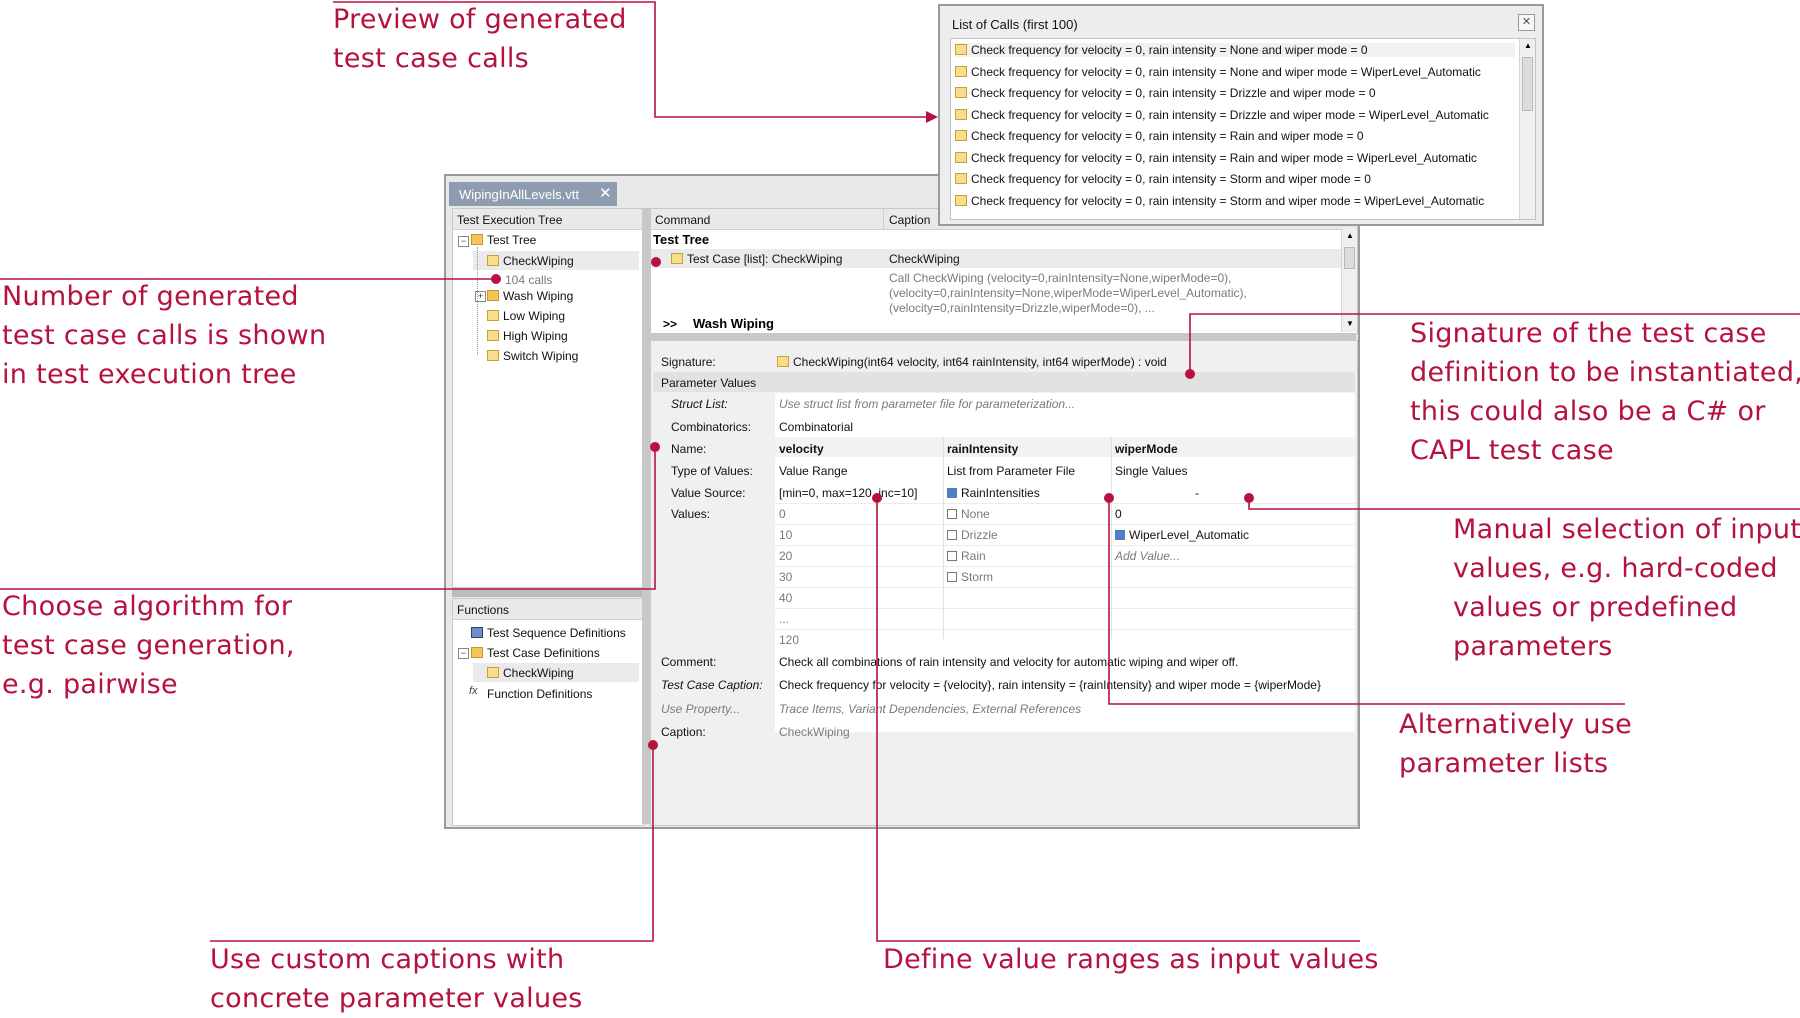 This screenshot has height=1018, width=1800. What do you see at coordinates (1131, 959) in the screenshot?
I see `annotation-ranges: Define value ranges as input values` at bounding box center [1131, 959].